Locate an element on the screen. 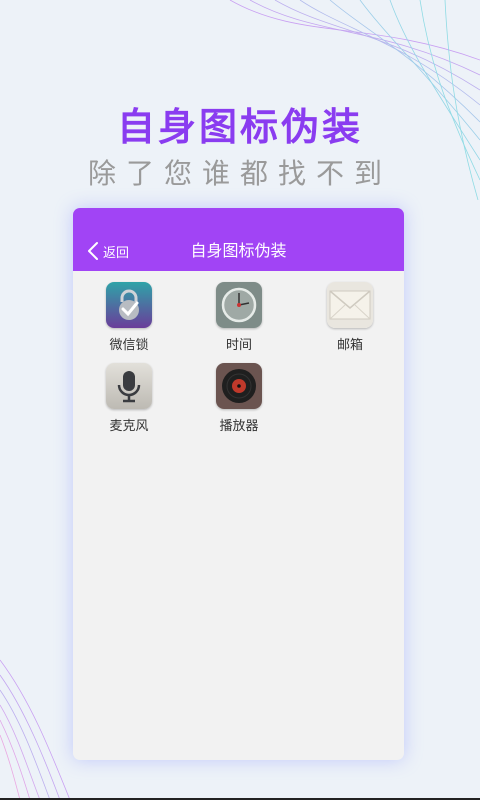 The image size is (480, 800). app-item-mail: 邮箱 is located at coordinates (350, 317).